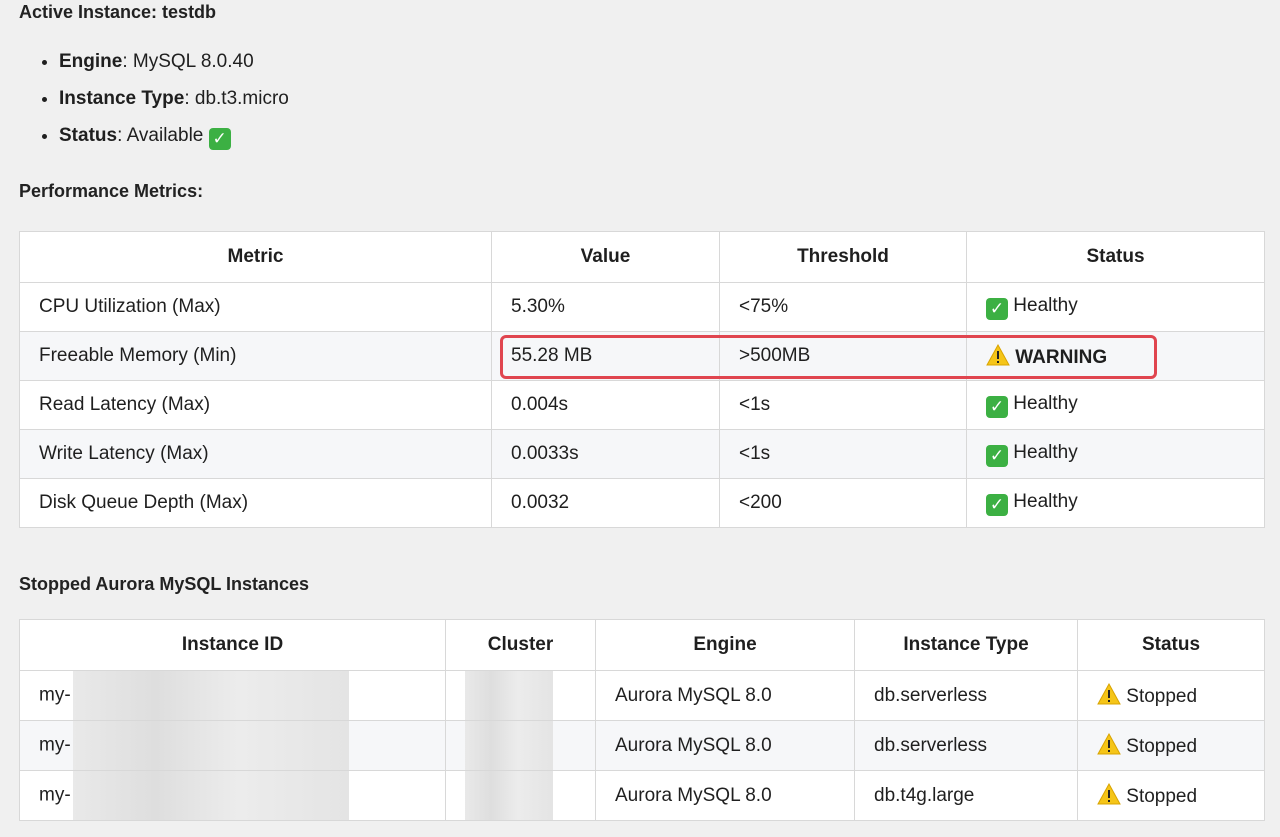 This screenshot has width=1280, height=837. Describe the element at coordinates (605, 257) in the screenshot. I see `column-header: Value` at that location.